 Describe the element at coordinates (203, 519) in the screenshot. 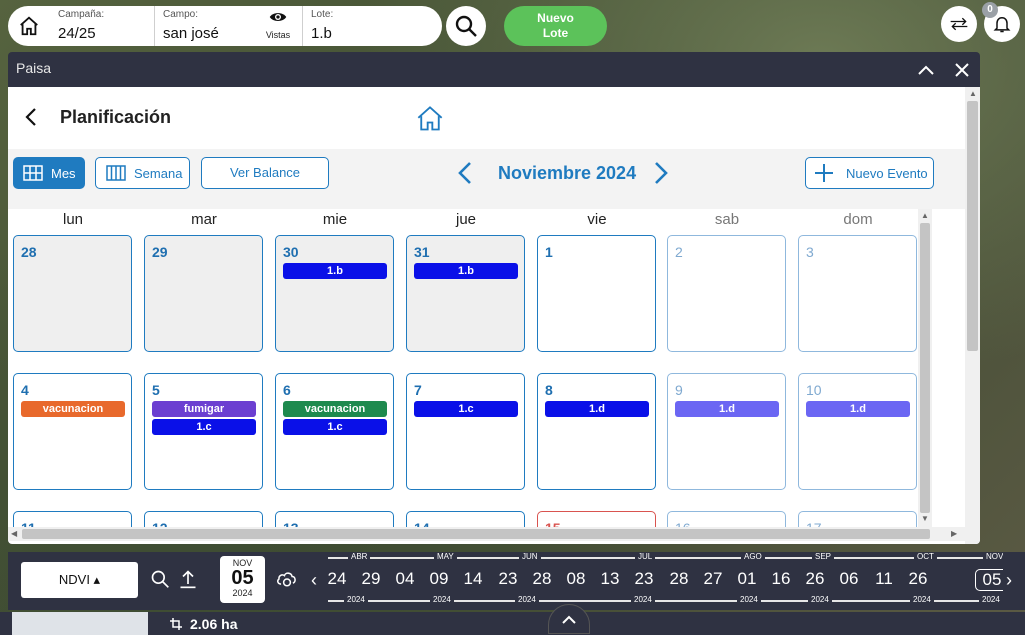

I see `calendar-day-cell: 12` at that location.